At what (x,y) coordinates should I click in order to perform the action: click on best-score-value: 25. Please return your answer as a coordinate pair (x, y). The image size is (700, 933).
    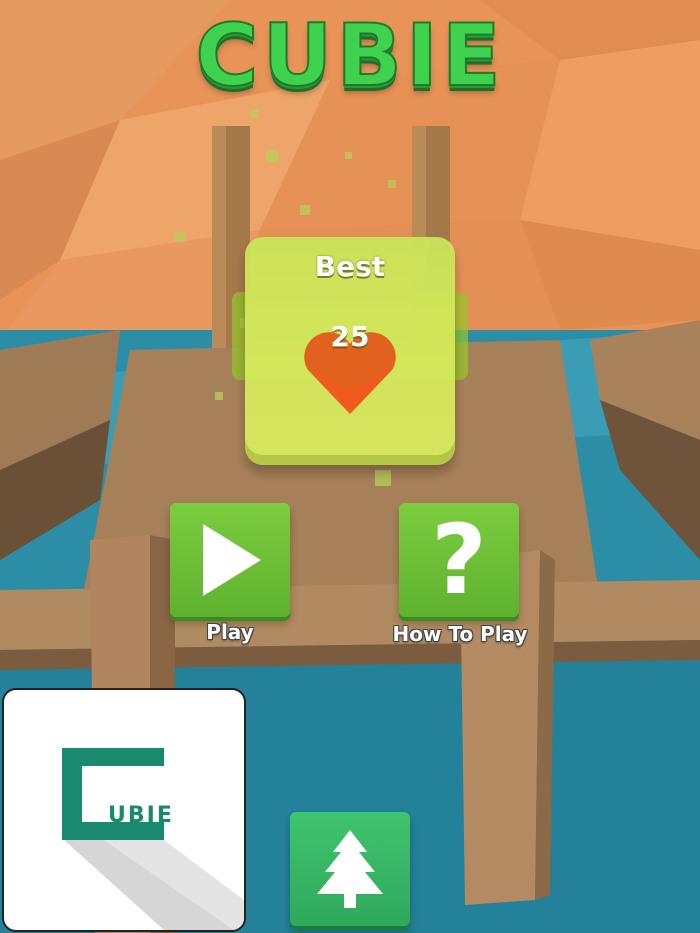
    Looking at the image, I should click on (350, 336).